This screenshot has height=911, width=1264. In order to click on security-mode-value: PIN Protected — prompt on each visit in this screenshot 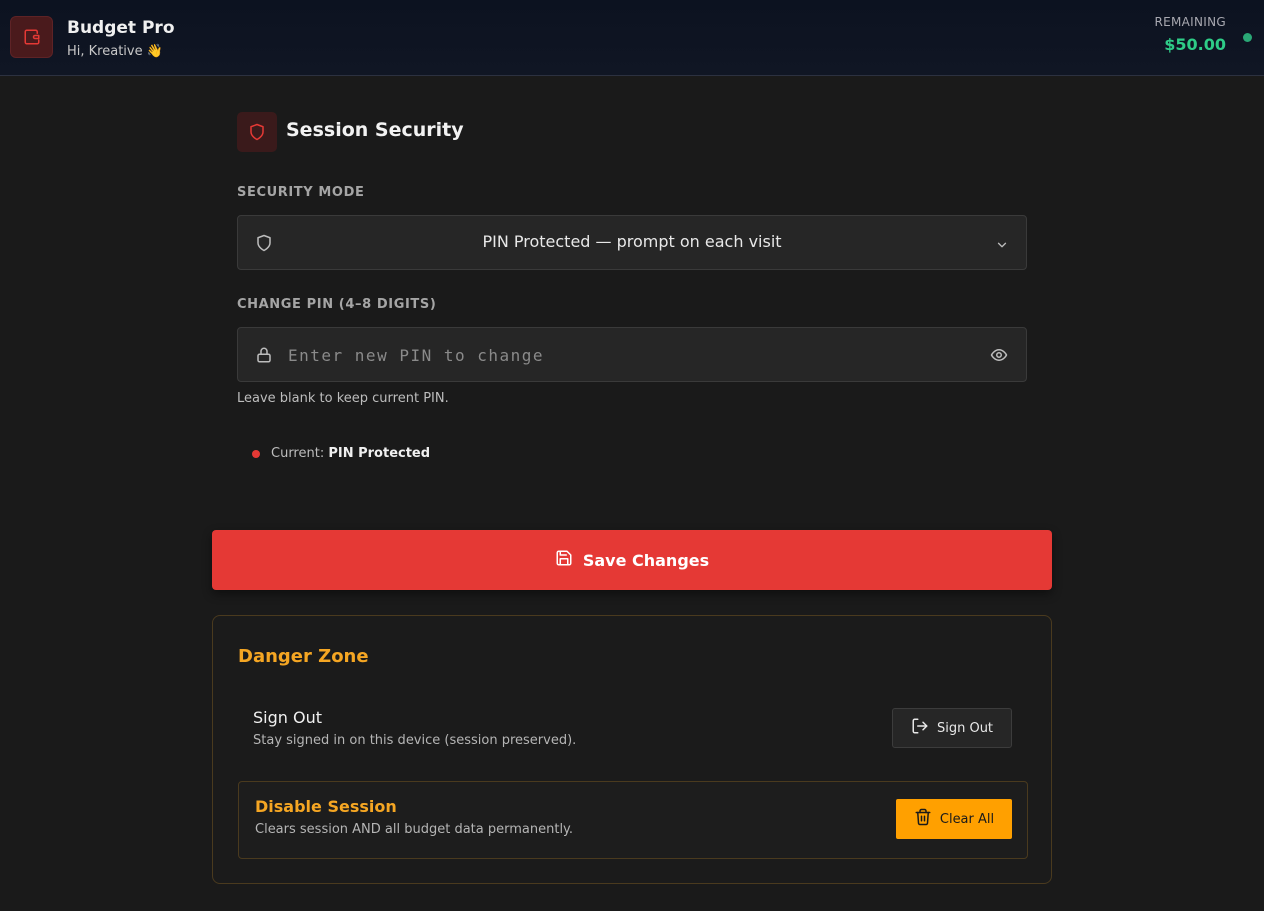, I will do `click(632, 241)`.